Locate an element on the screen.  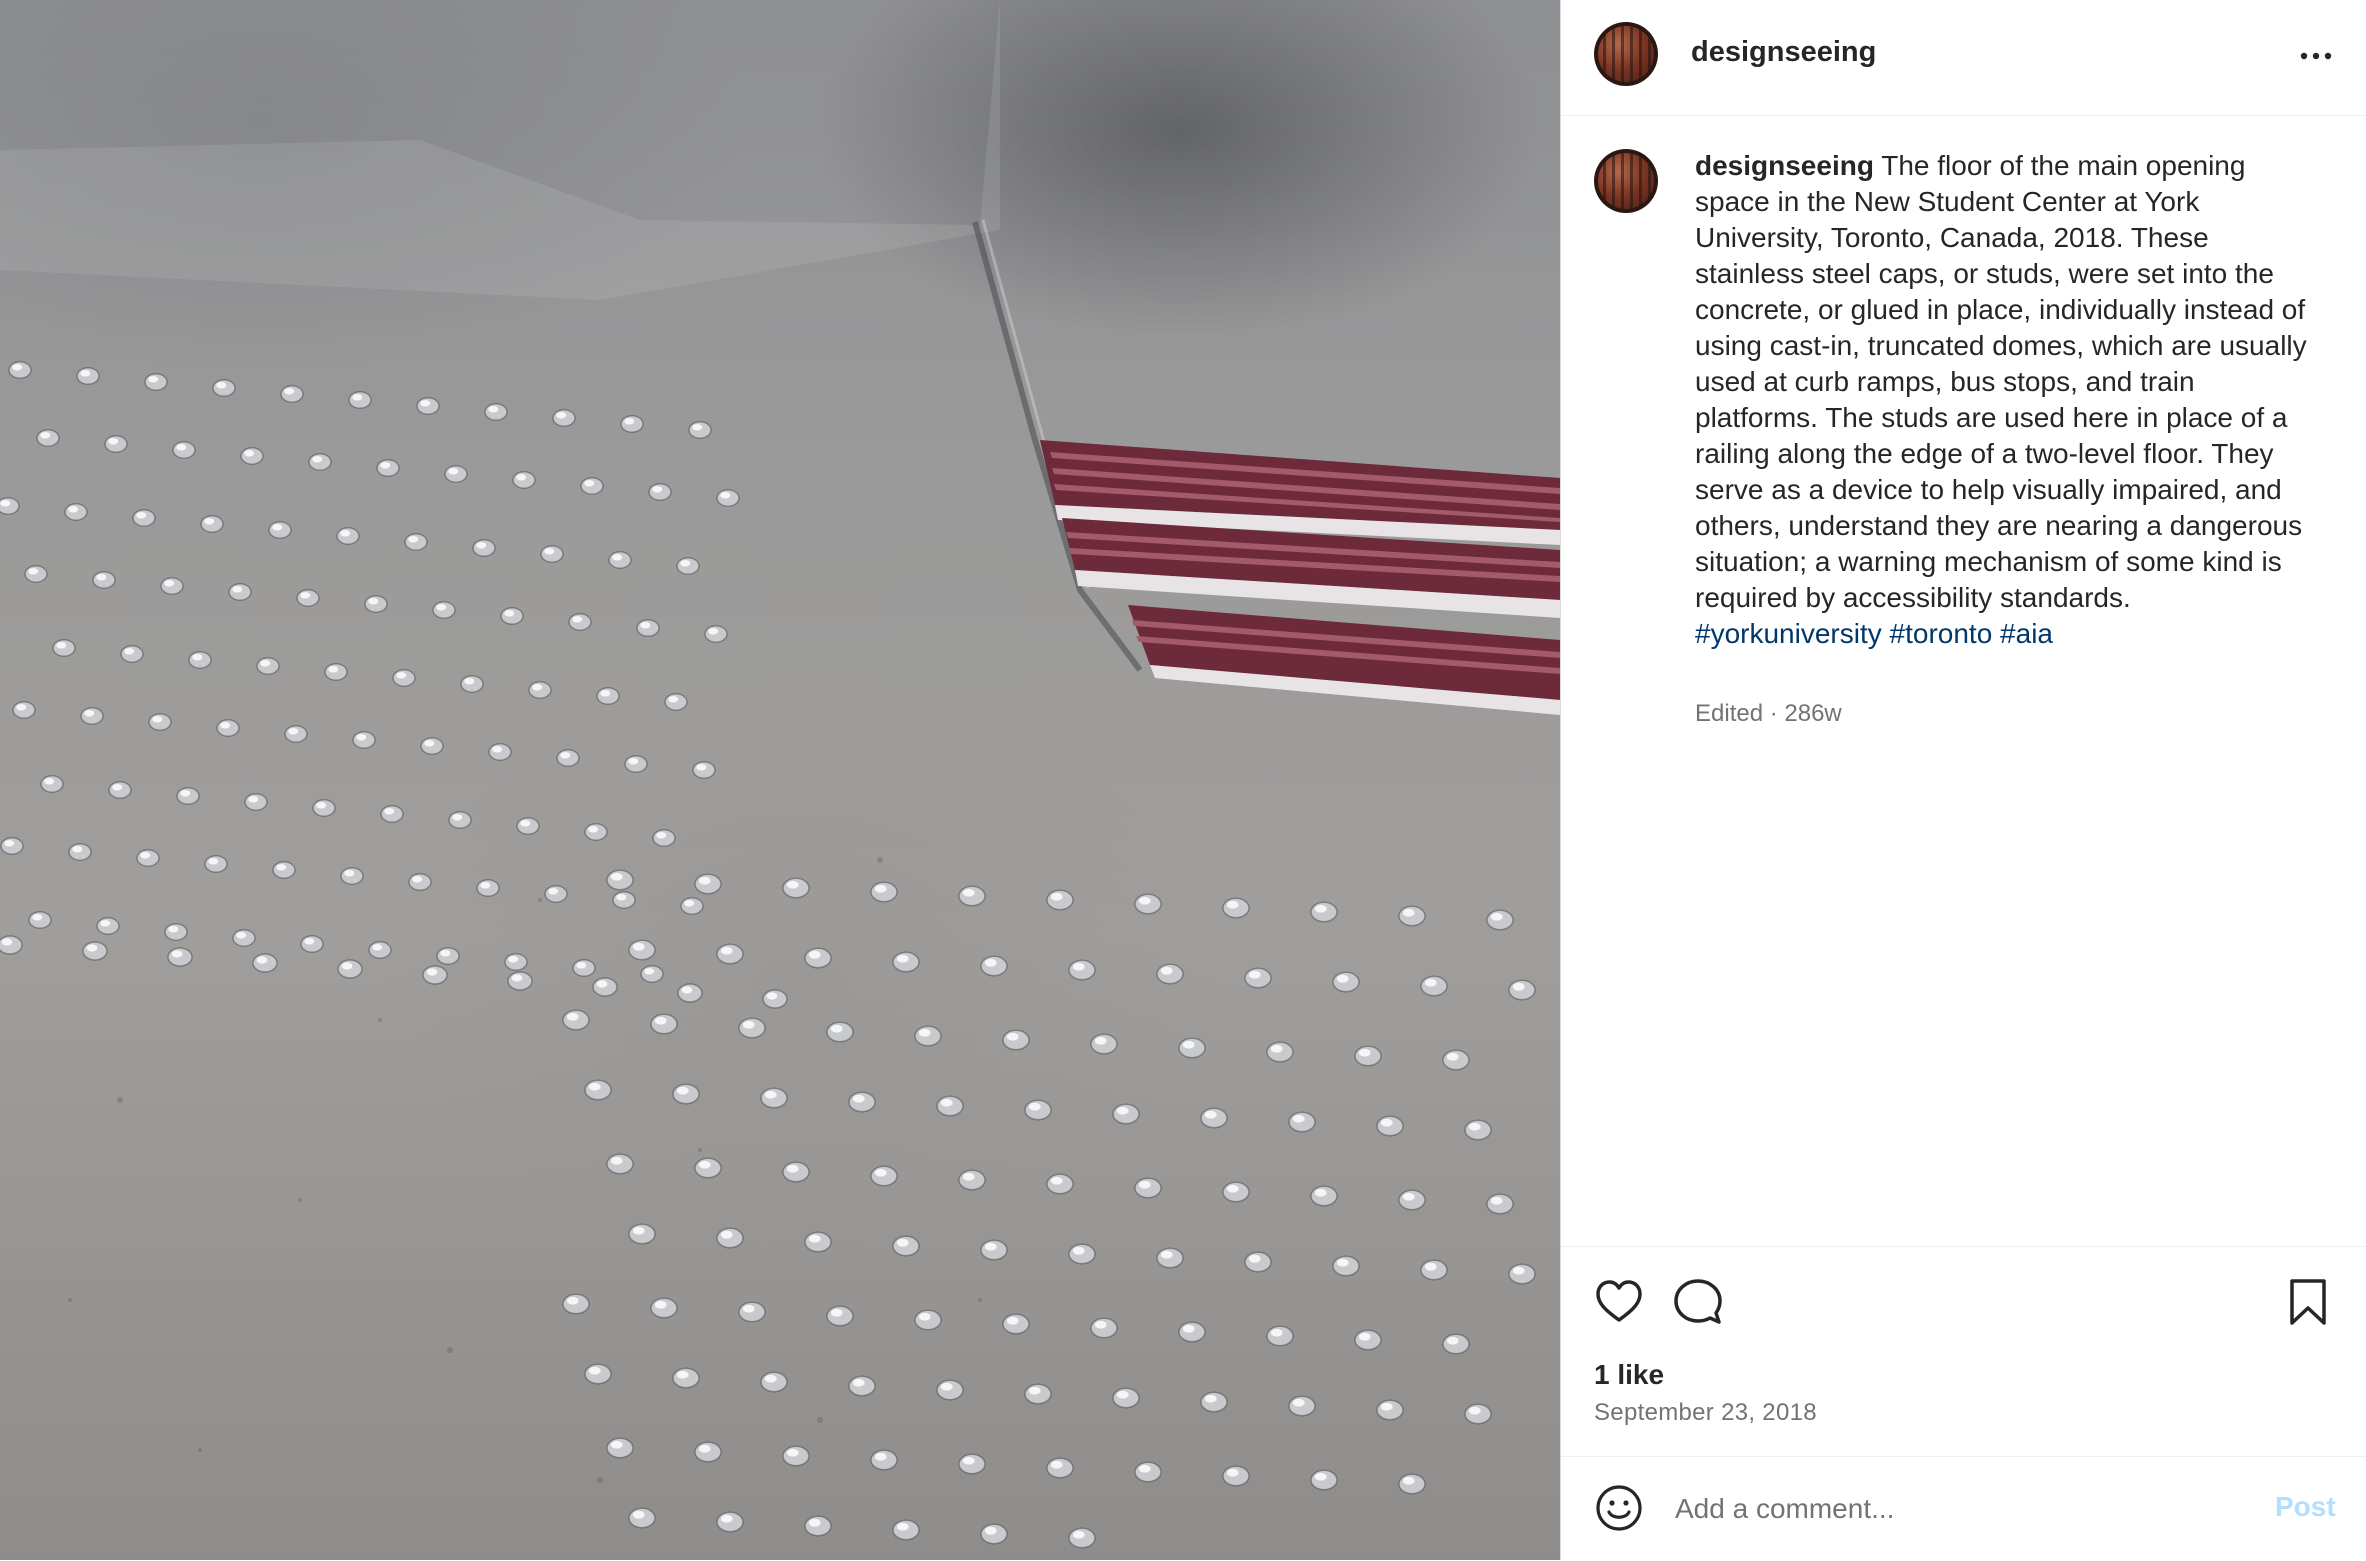
more-options-icon is located at coordinates (2316, 56).